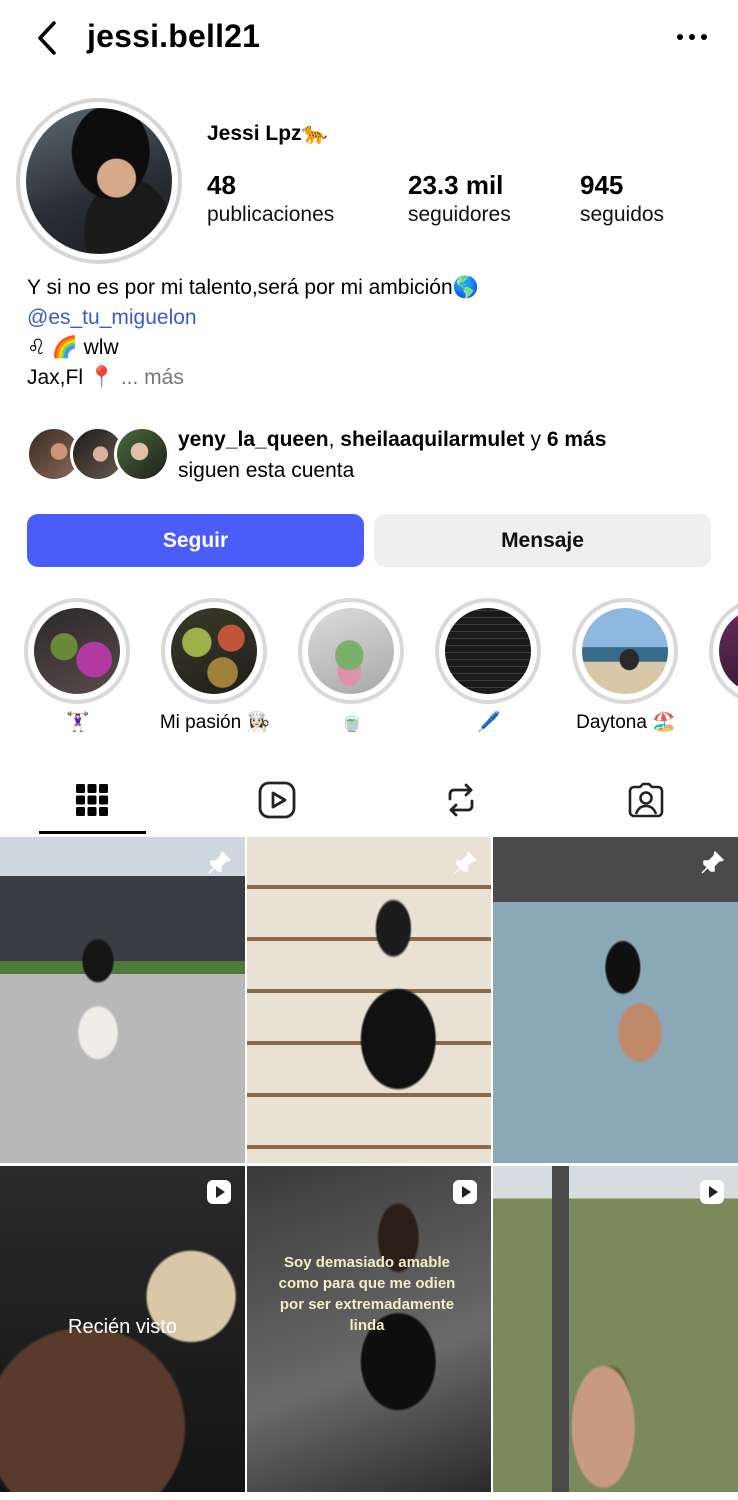  What do you see at coordinates (432, 439) in the screenshot?
I see `follower-name: sheilaaquilarmulet` at bounding box center [432, 439].